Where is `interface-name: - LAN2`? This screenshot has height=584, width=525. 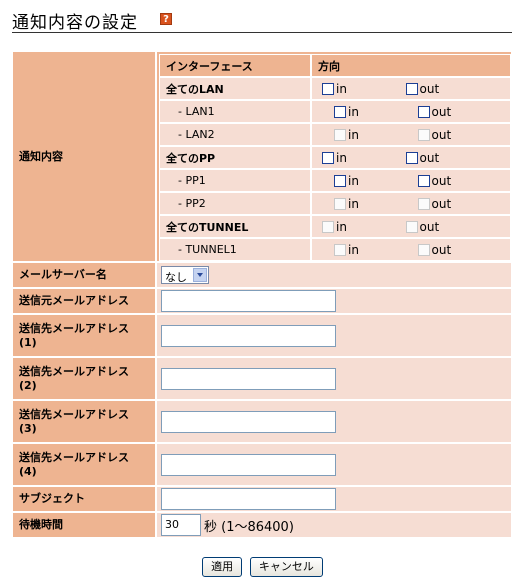 interface-name: - LAN2 is located at coordinates (235, 134).